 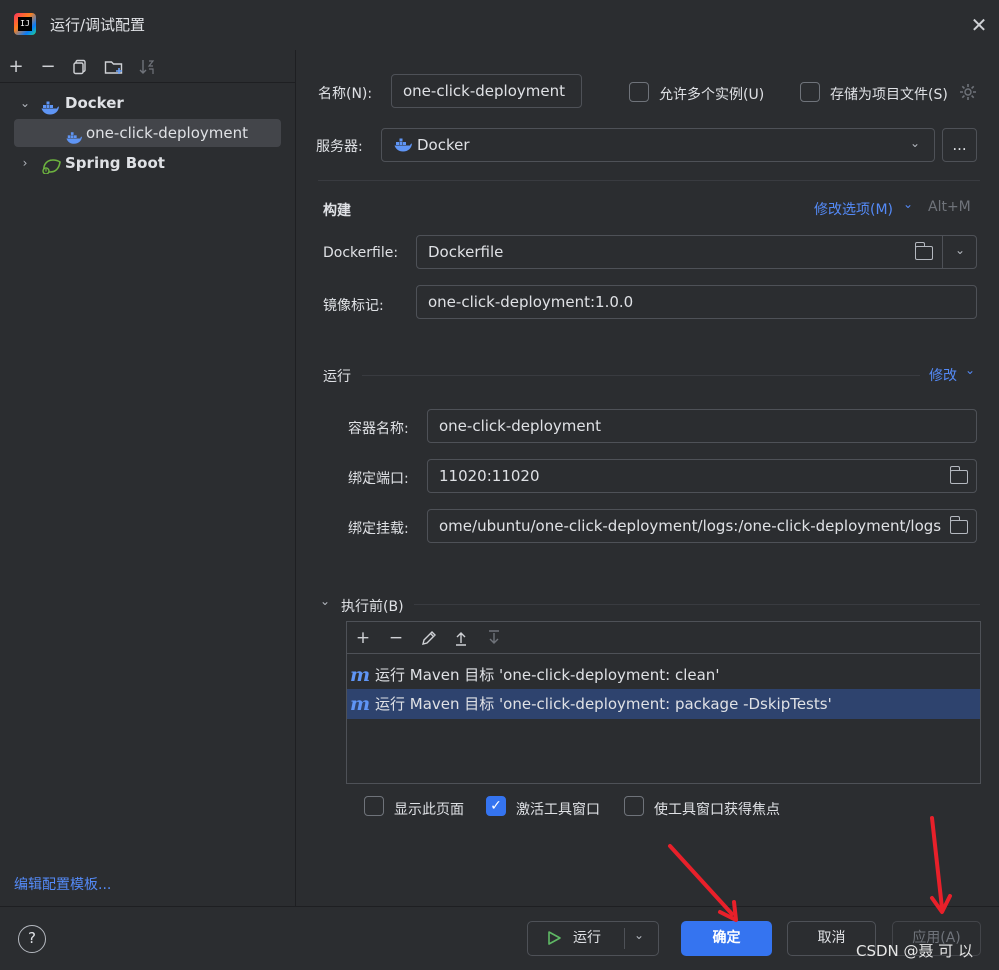 I want to click on tree-item-spring-boot: › Spring Boot, so click(x=148, y=163).